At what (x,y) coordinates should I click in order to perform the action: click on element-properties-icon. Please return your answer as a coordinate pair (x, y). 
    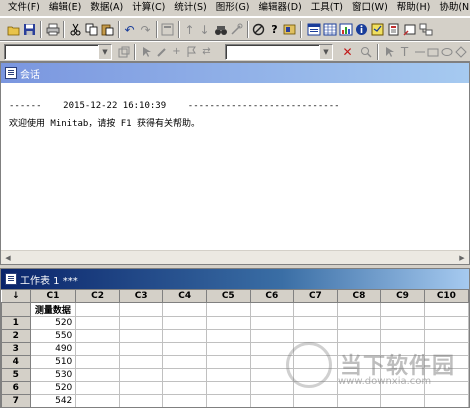
    Looking at the image, I should click on (123, 51).